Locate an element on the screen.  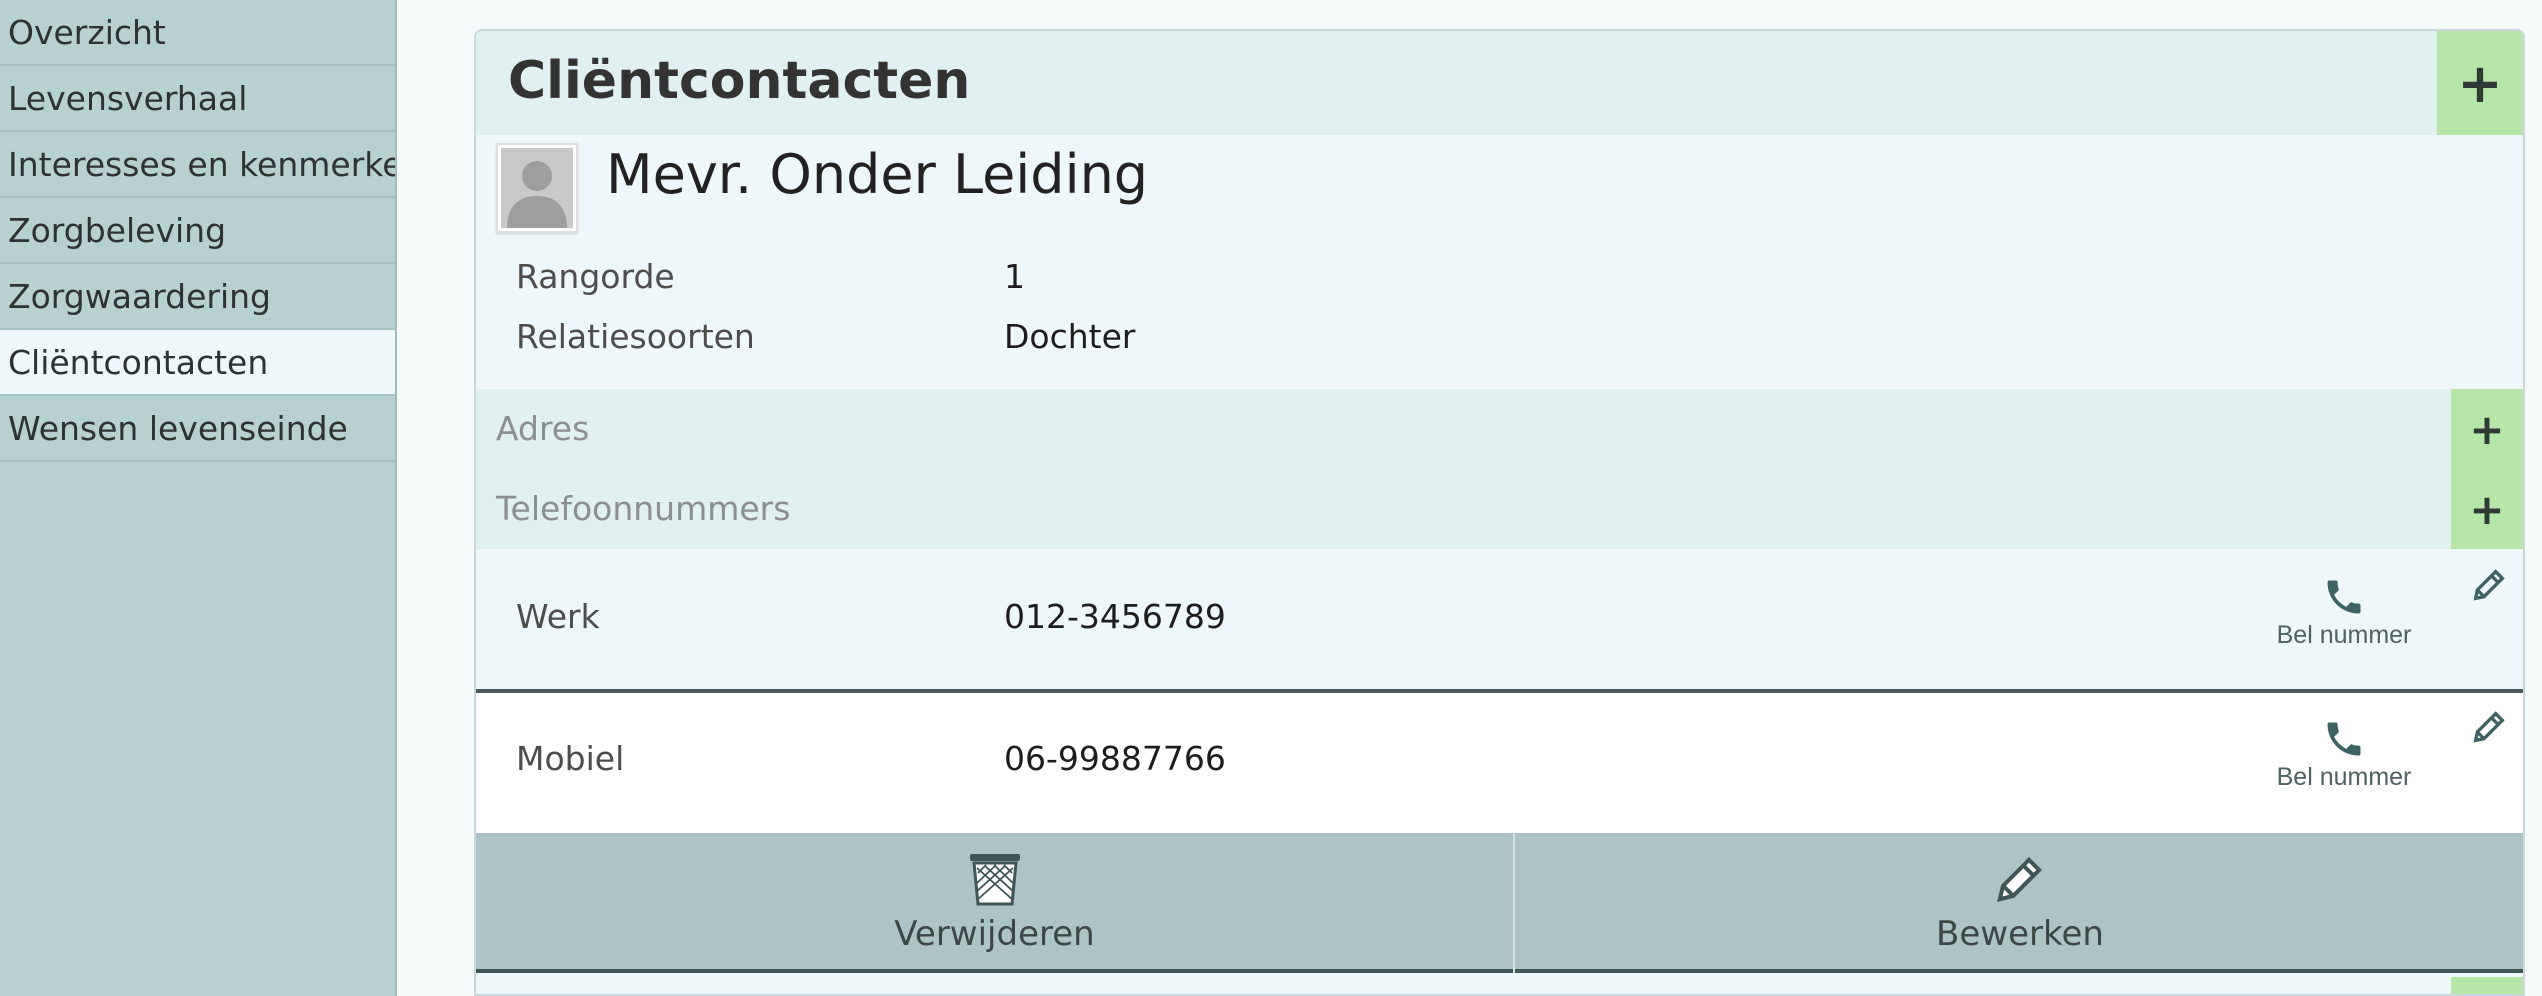
delete-label: Verwijderen is located at coordinates (994, 934).